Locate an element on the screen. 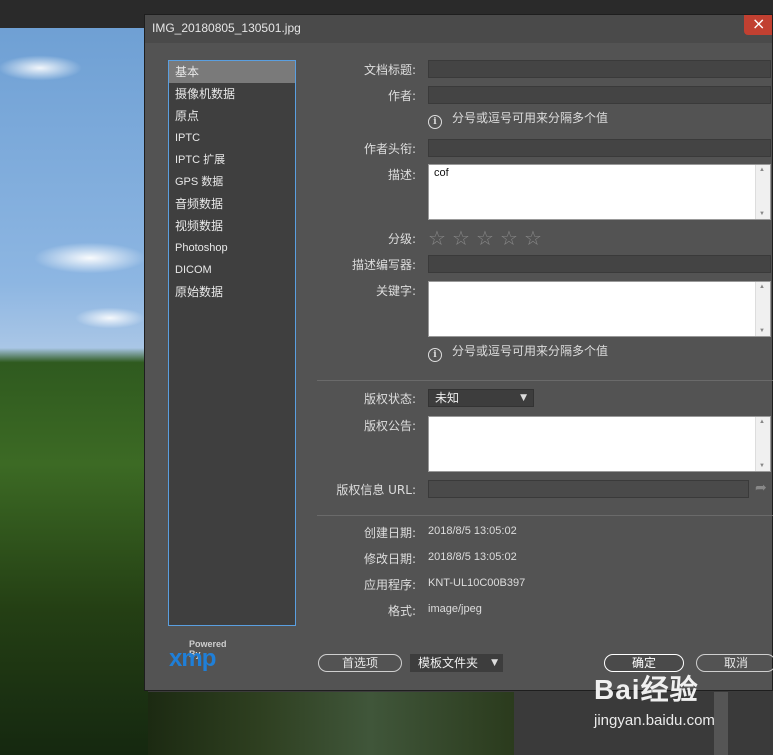 The width and height of the screenshot is (773, 755). created-label: 创建日期: is located at coordinates (389, 533).